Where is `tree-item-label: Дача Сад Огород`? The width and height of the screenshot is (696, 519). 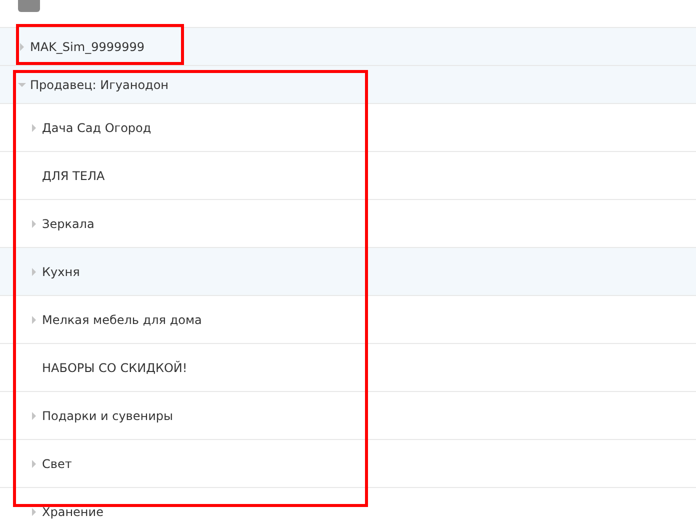
tree-item-label: Дача Сад Огород is located at coordinates (97, 127).